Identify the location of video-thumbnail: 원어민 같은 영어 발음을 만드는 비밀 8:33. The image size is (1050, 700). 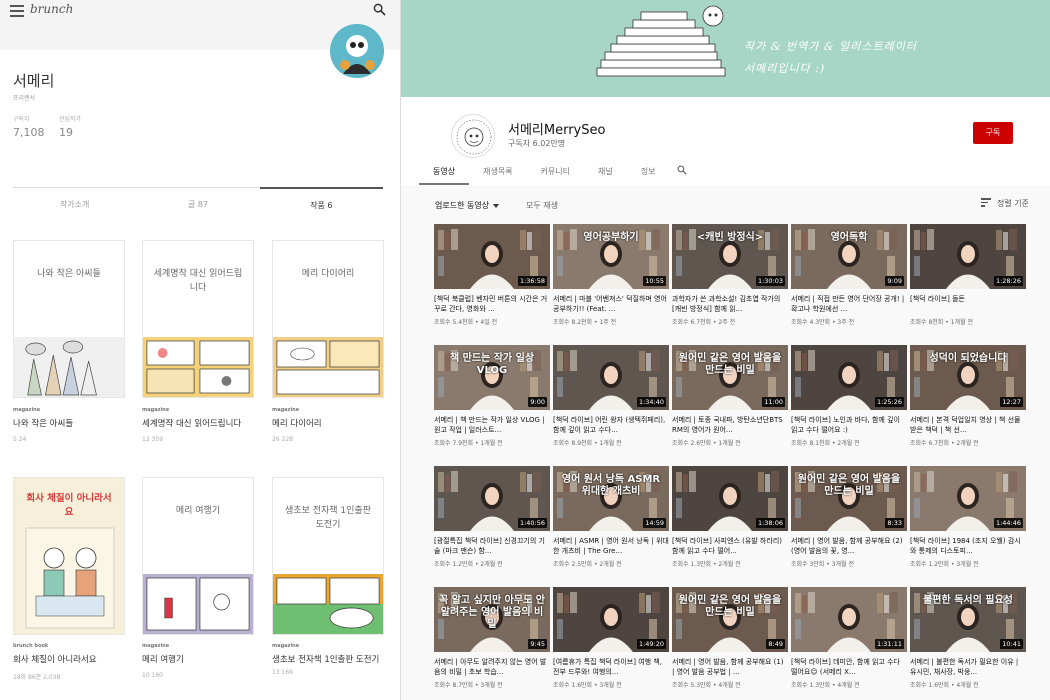
(849, 498).